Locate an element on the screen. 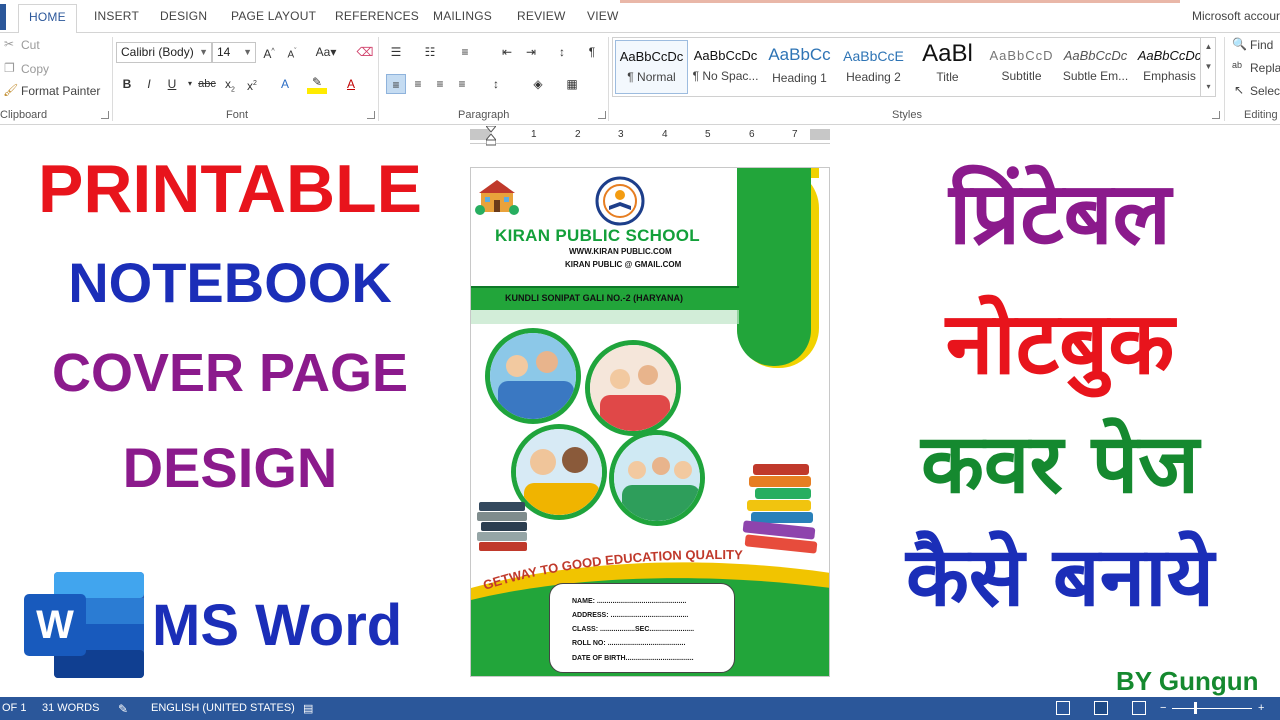  tab-design: DESIGN is located at coordinates (183, 16).